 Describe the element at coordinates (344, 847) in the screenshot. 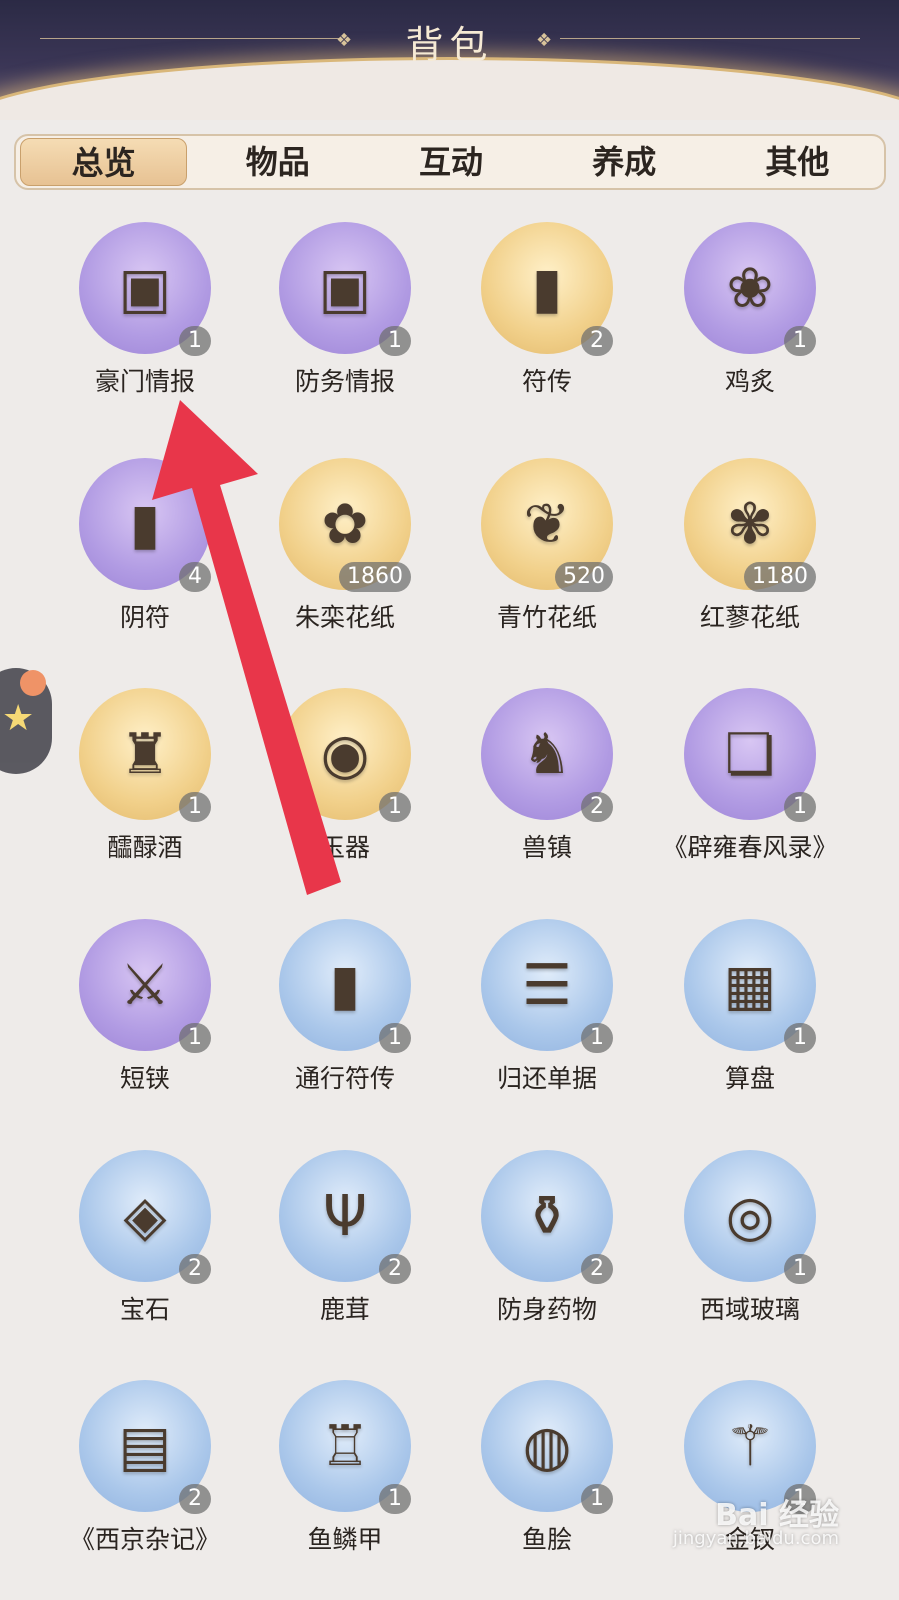

I see `item-name-label: 玉器` at that location.